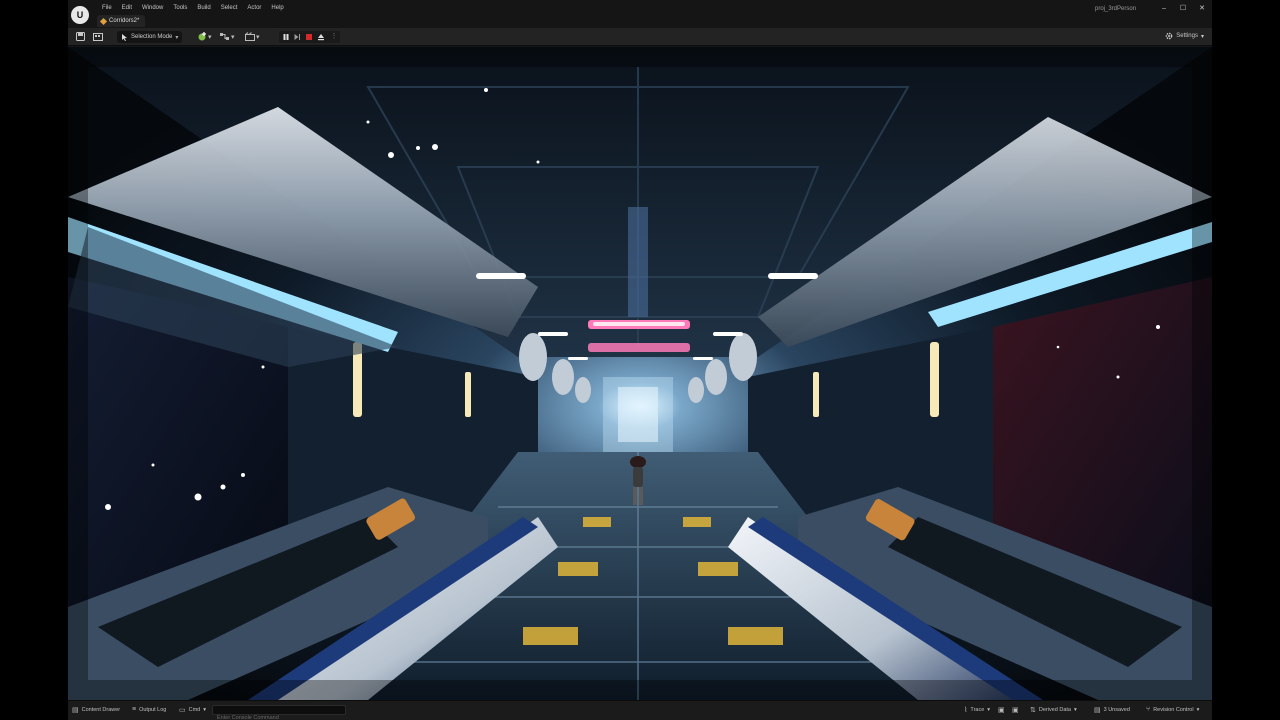 This screenshot has height=720, width=1280. I want to click on cinematics-dropdown: ▾, so click(252, 36).